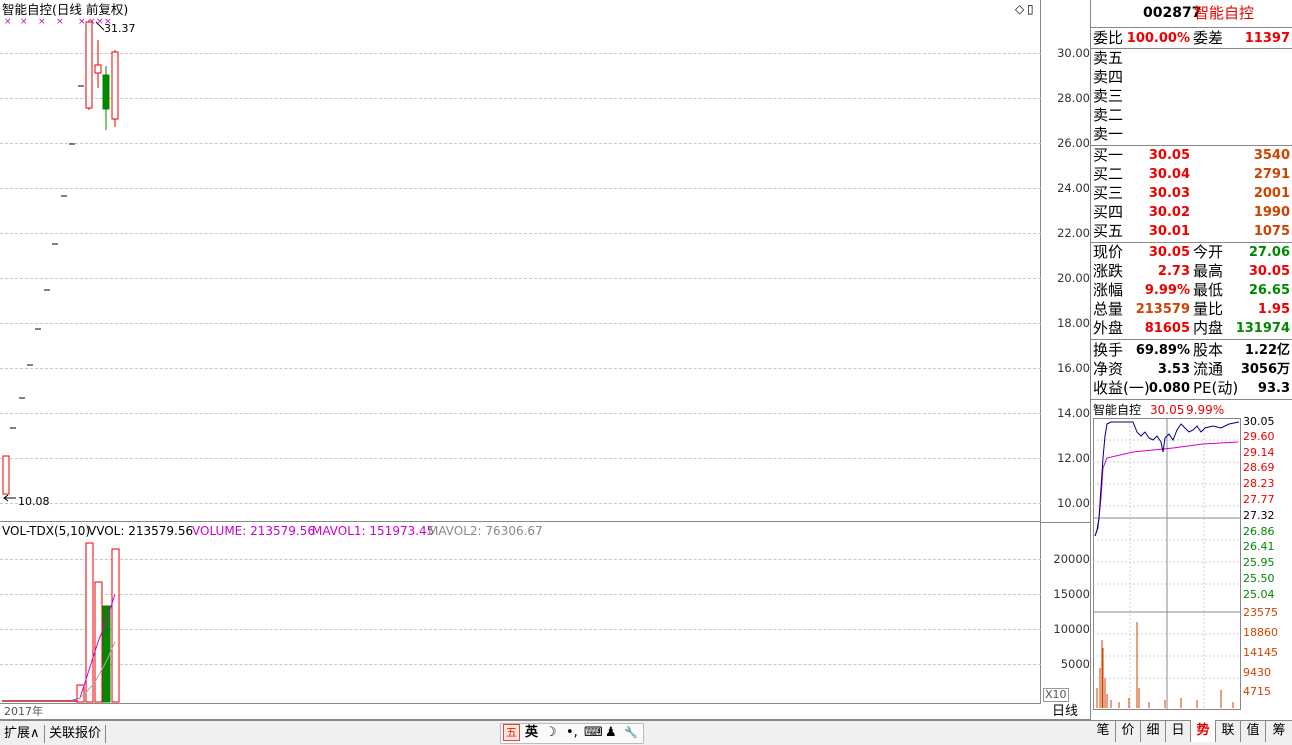  What do you see at coordinates (1108, 96) in the screenshot?
I see `sell-label: 卖三` at bounding box center [1108, 96].